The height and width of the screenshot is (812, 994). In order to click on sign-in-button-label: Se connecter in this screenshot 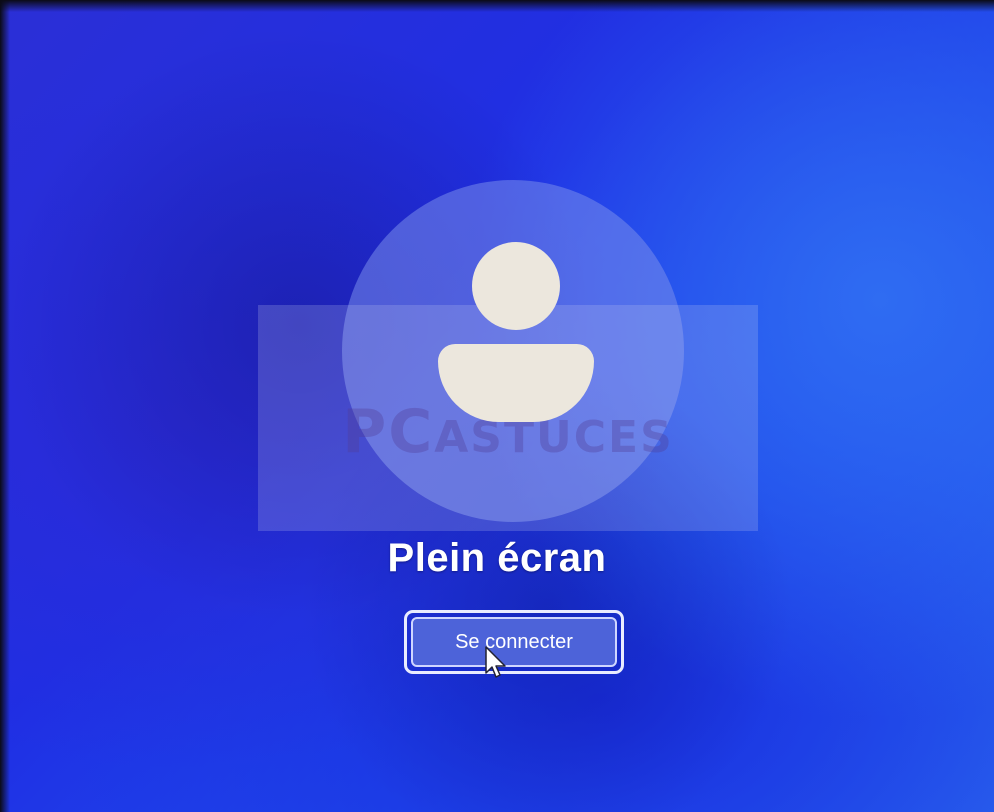, I will do `click(514, 642)`.